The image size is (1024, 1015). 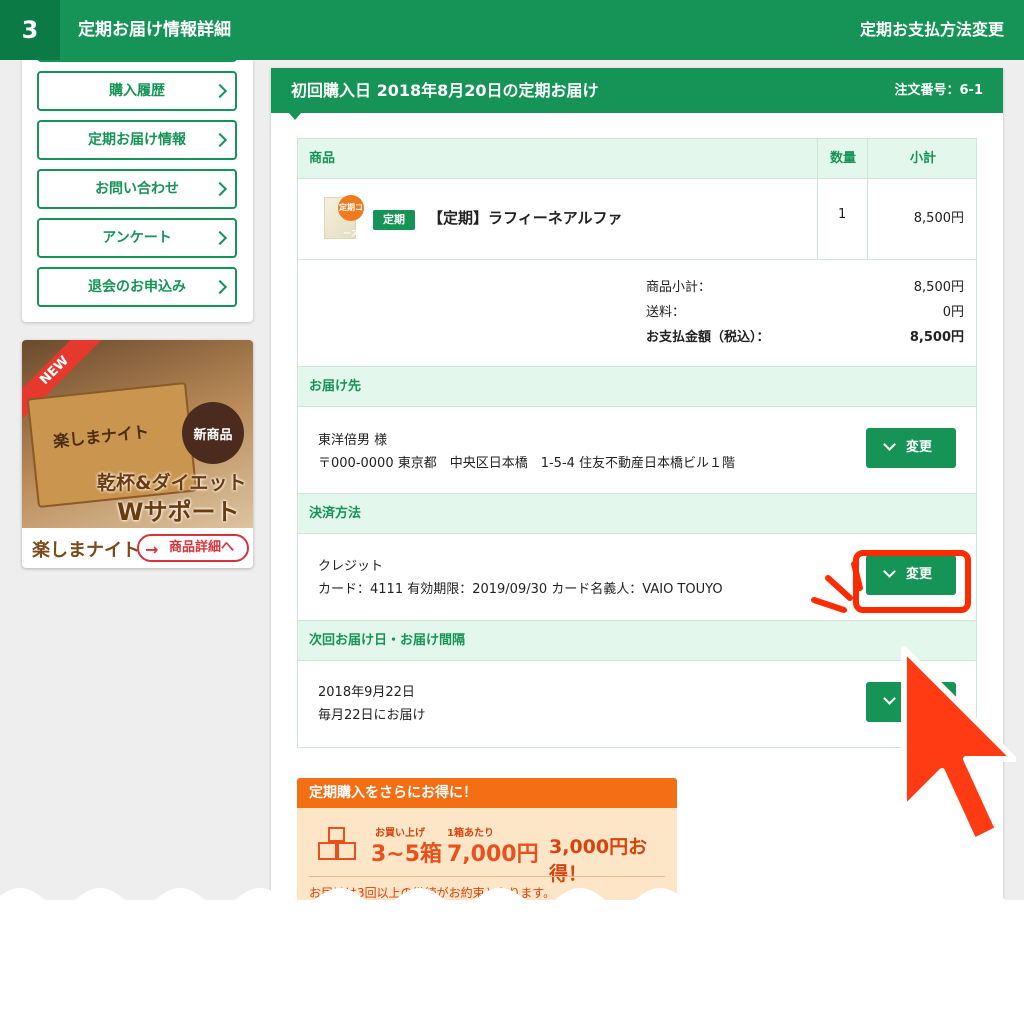 What do you see at coordinates (366, 692) in the screenshot?
I see `next-delivery-date: 2018年9月22日` at bounding box center [366, 692].